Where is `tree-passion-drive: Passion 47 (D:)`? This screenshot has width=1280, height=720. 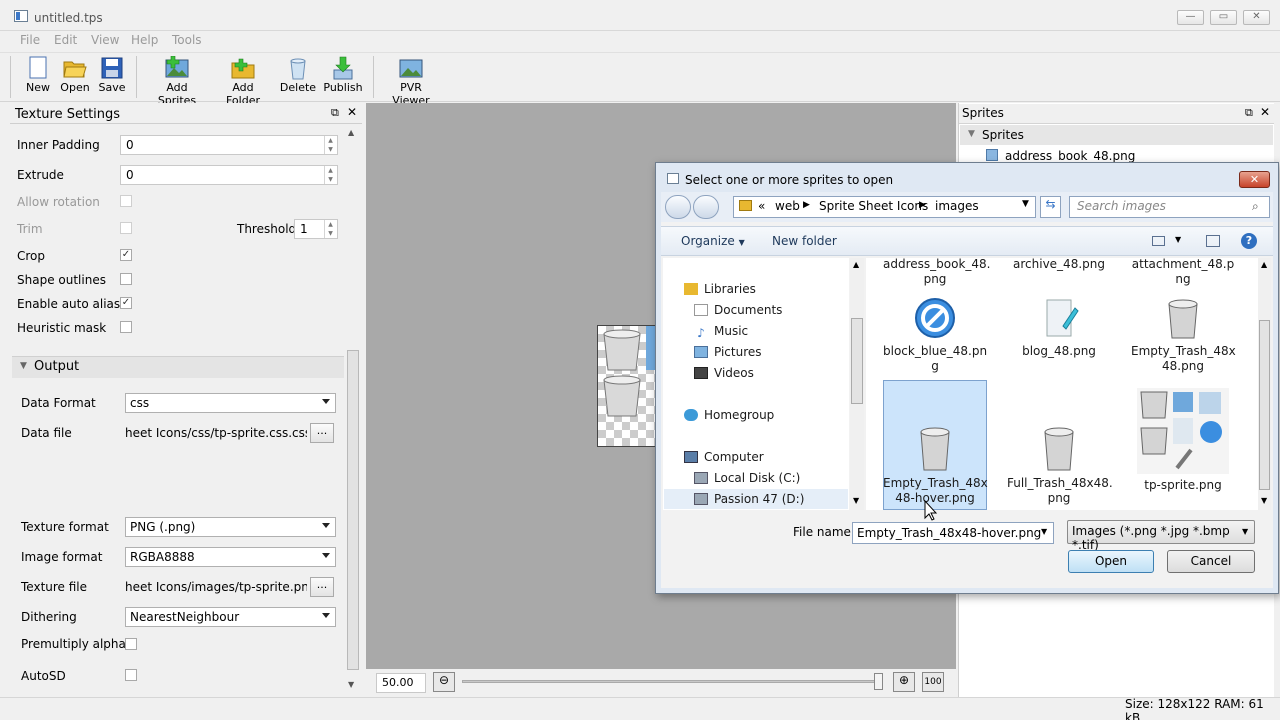
tree-passion-drive: Passion 47 (D:) is located at coordinates (749, 499).